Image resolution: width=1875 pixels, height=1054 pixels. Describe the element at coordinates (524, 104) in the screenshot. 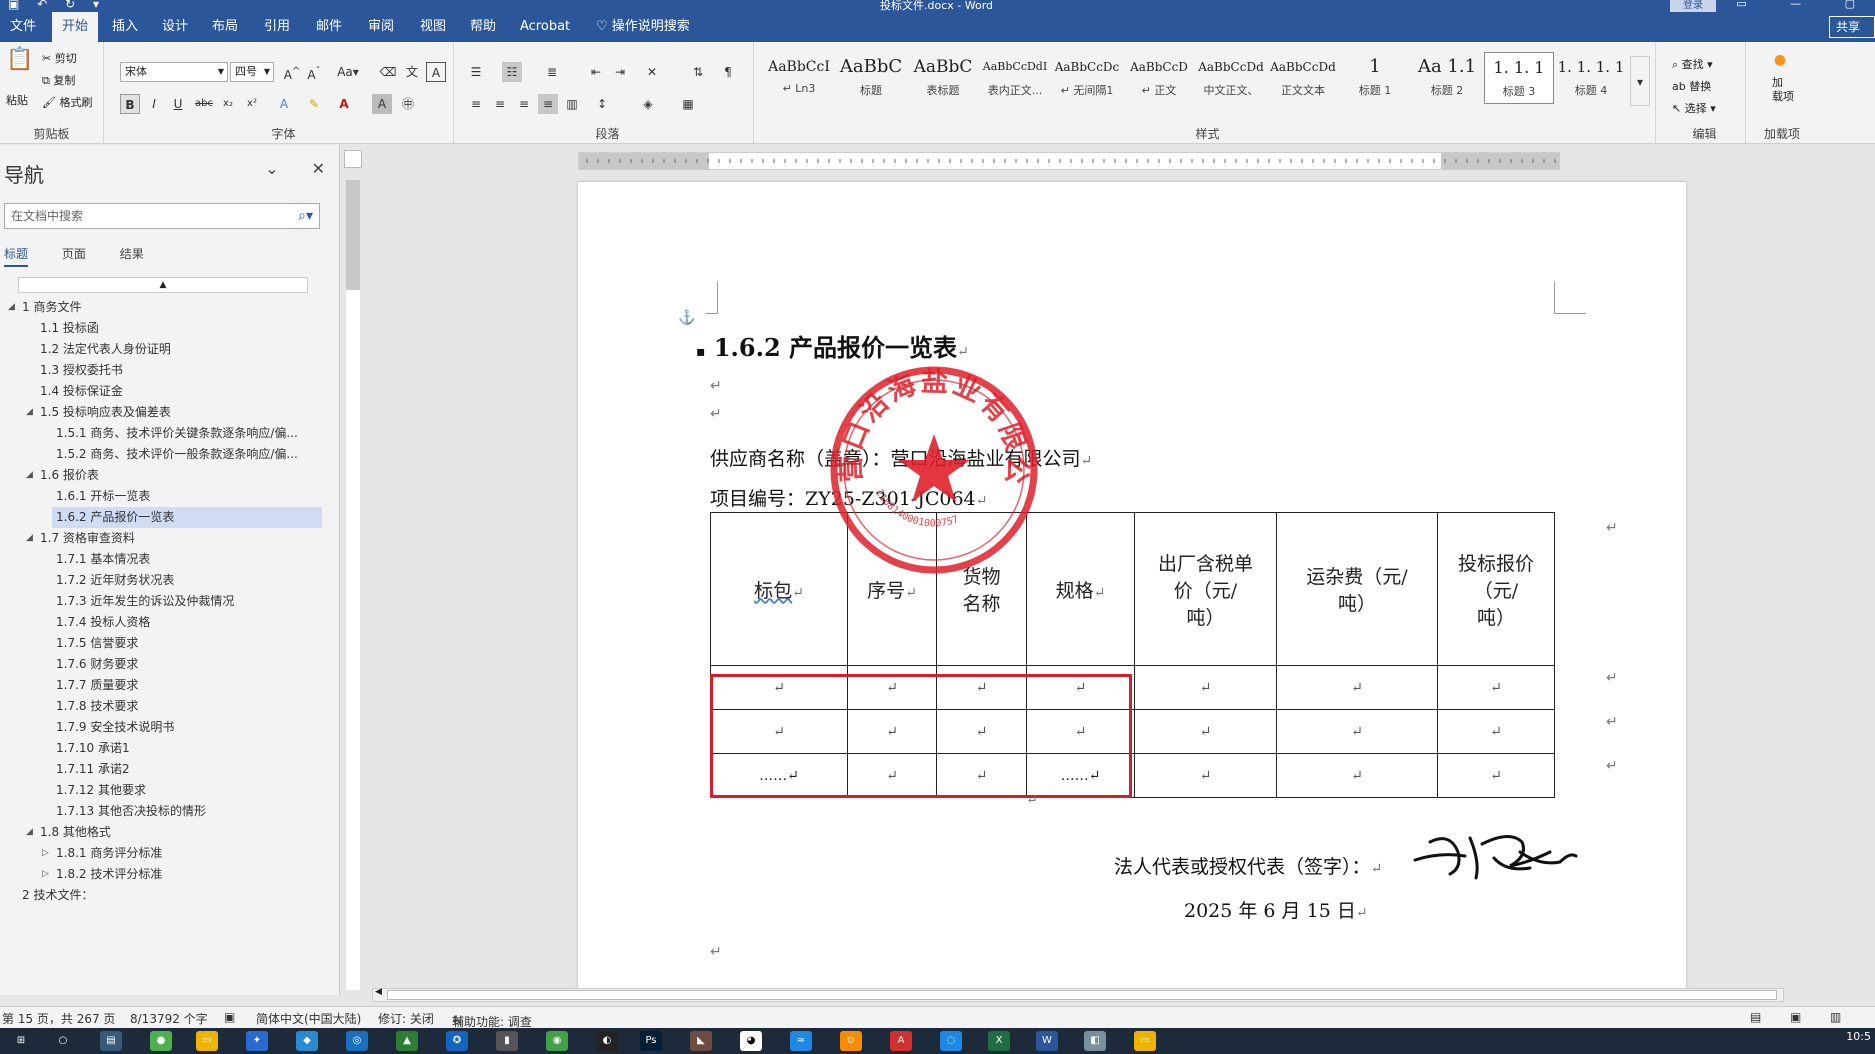

I see `align-right-icon: ≡` at that location.